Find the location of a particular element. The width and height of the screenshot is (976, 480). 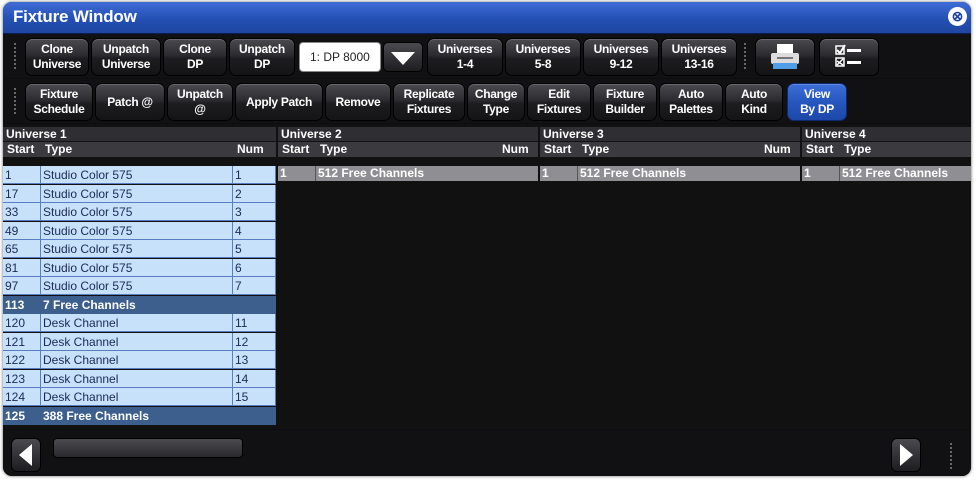

change-type-button: Change Type is located at coordinates (496, 102).